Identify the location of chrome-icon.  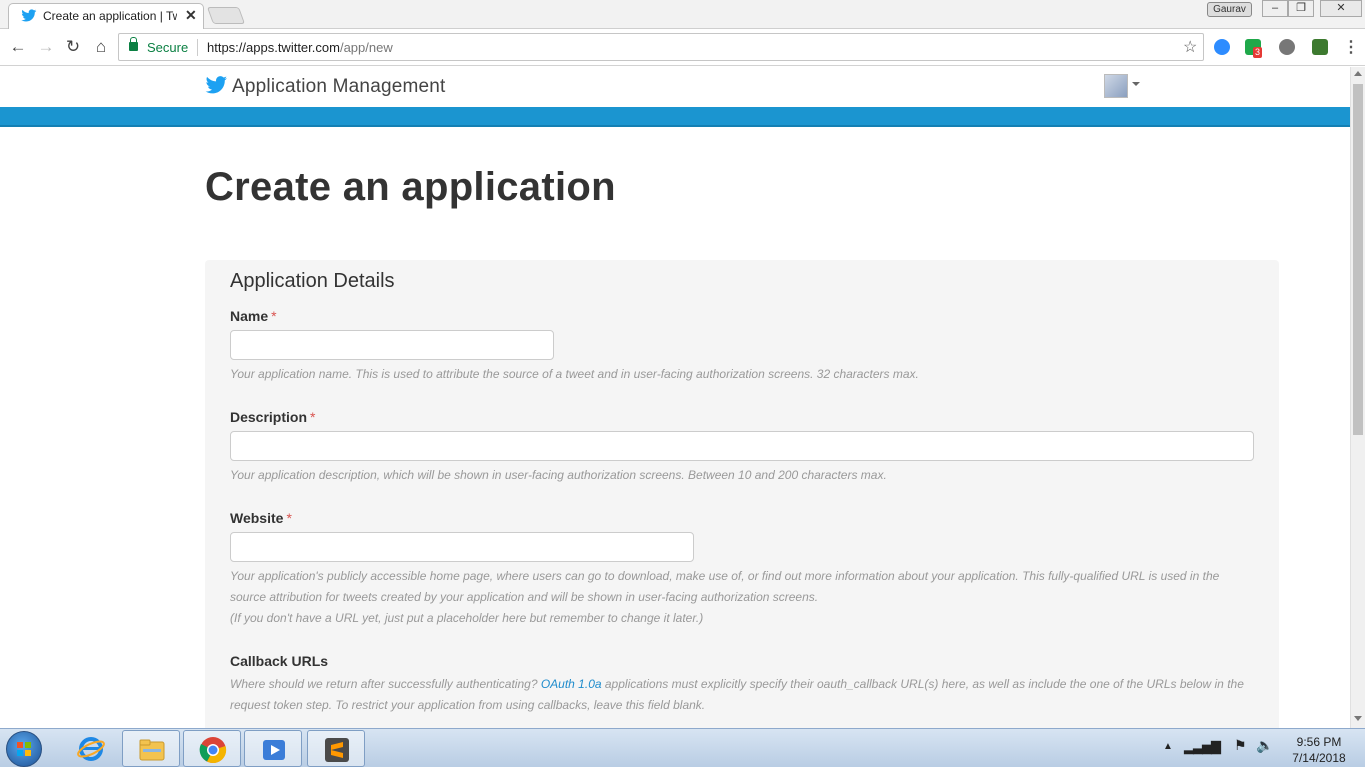
(213, 750).